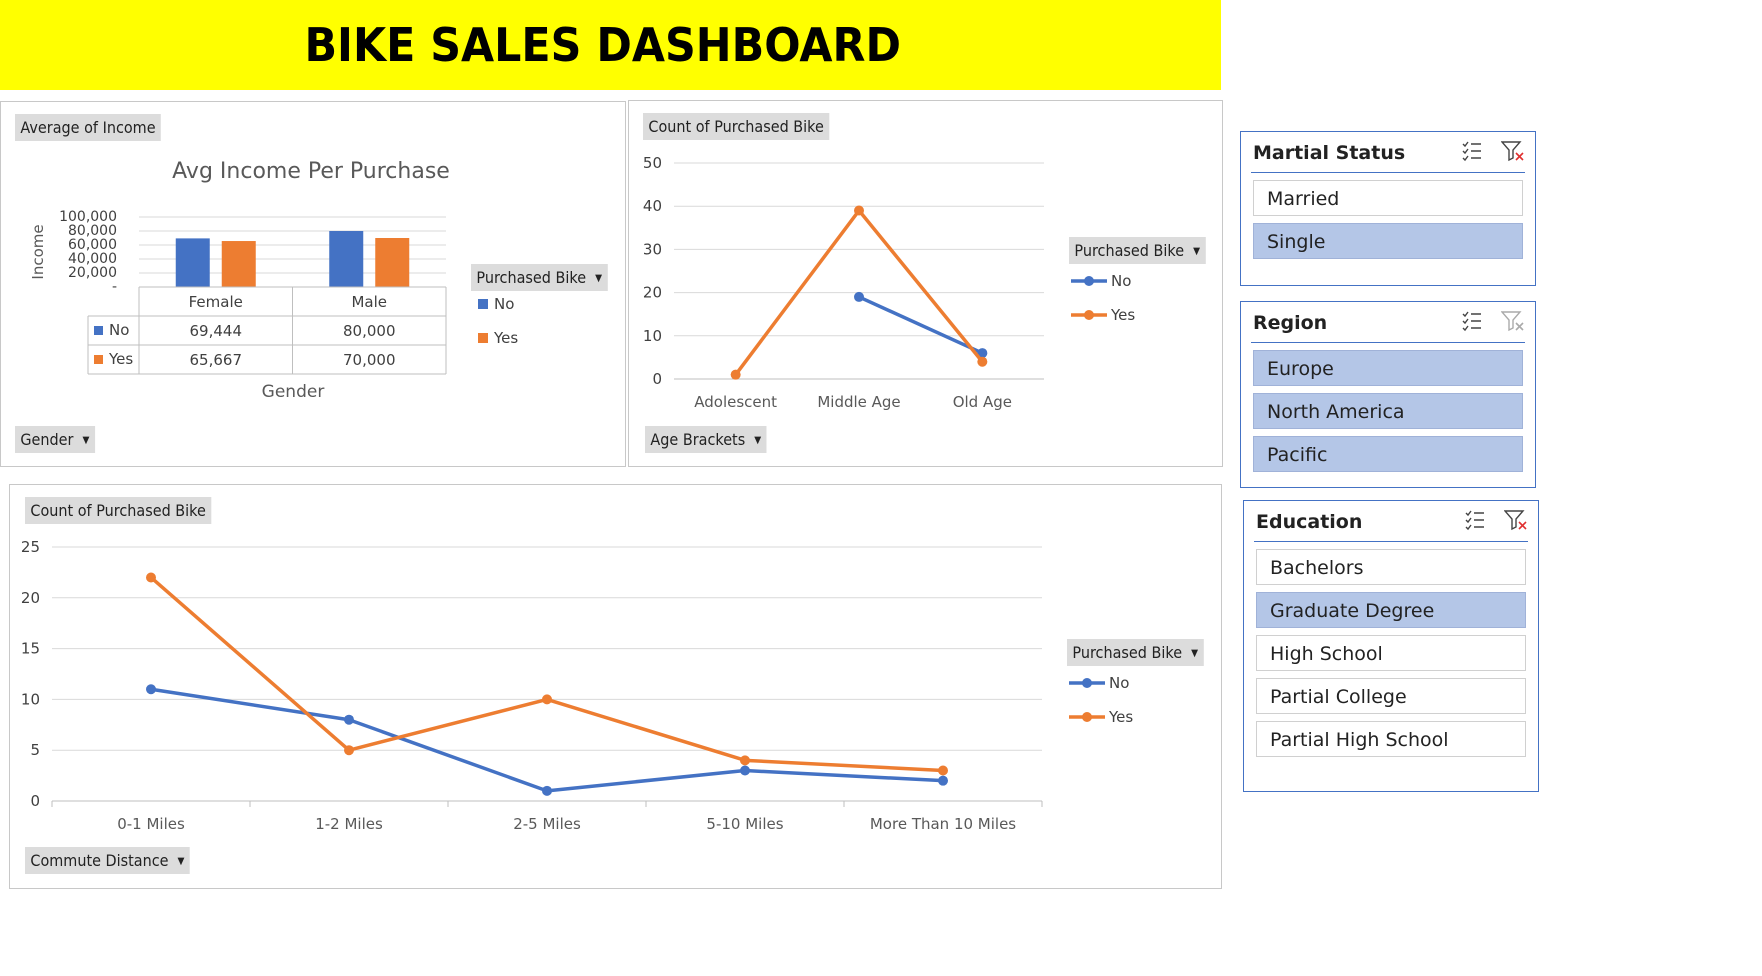 The image size is (1762, 976). I want to click on dashboard-banner: BIKE SALES DASHBOARD, so click(610, 45).